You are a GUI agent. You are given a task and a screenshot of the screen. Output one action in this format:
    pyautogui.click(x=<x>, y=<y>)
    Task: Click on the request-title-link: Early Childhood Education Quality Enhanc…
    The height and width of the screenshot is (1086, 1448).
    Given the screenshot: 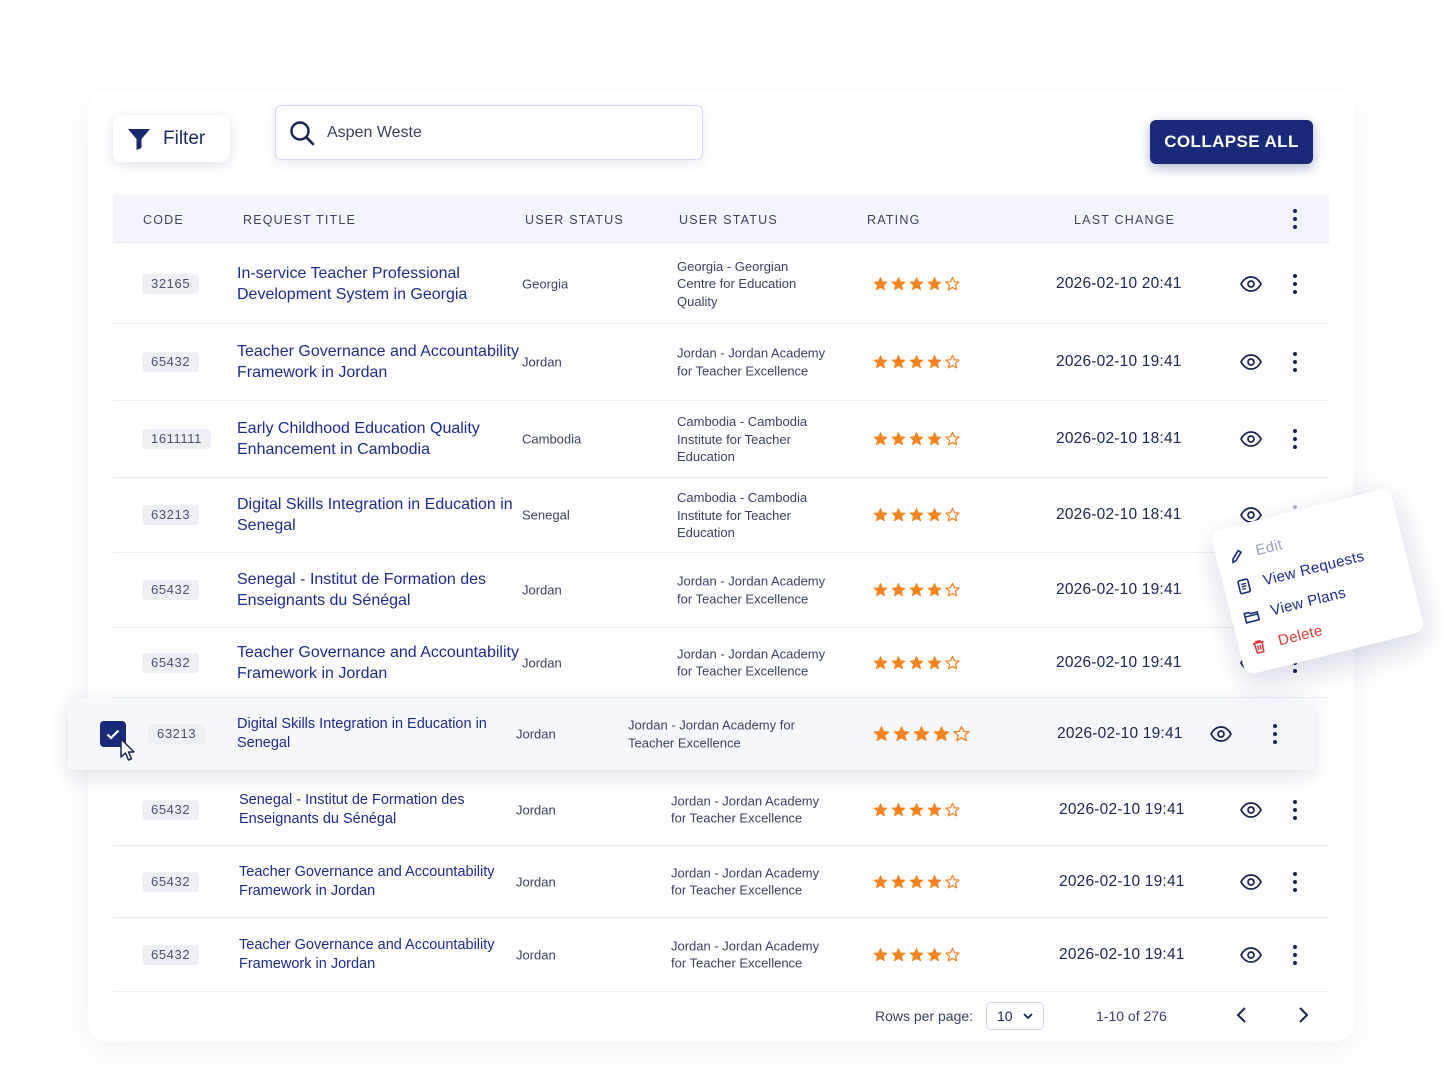 What is the action you would take?
    pyautogui.click(x=379, y=439)
    